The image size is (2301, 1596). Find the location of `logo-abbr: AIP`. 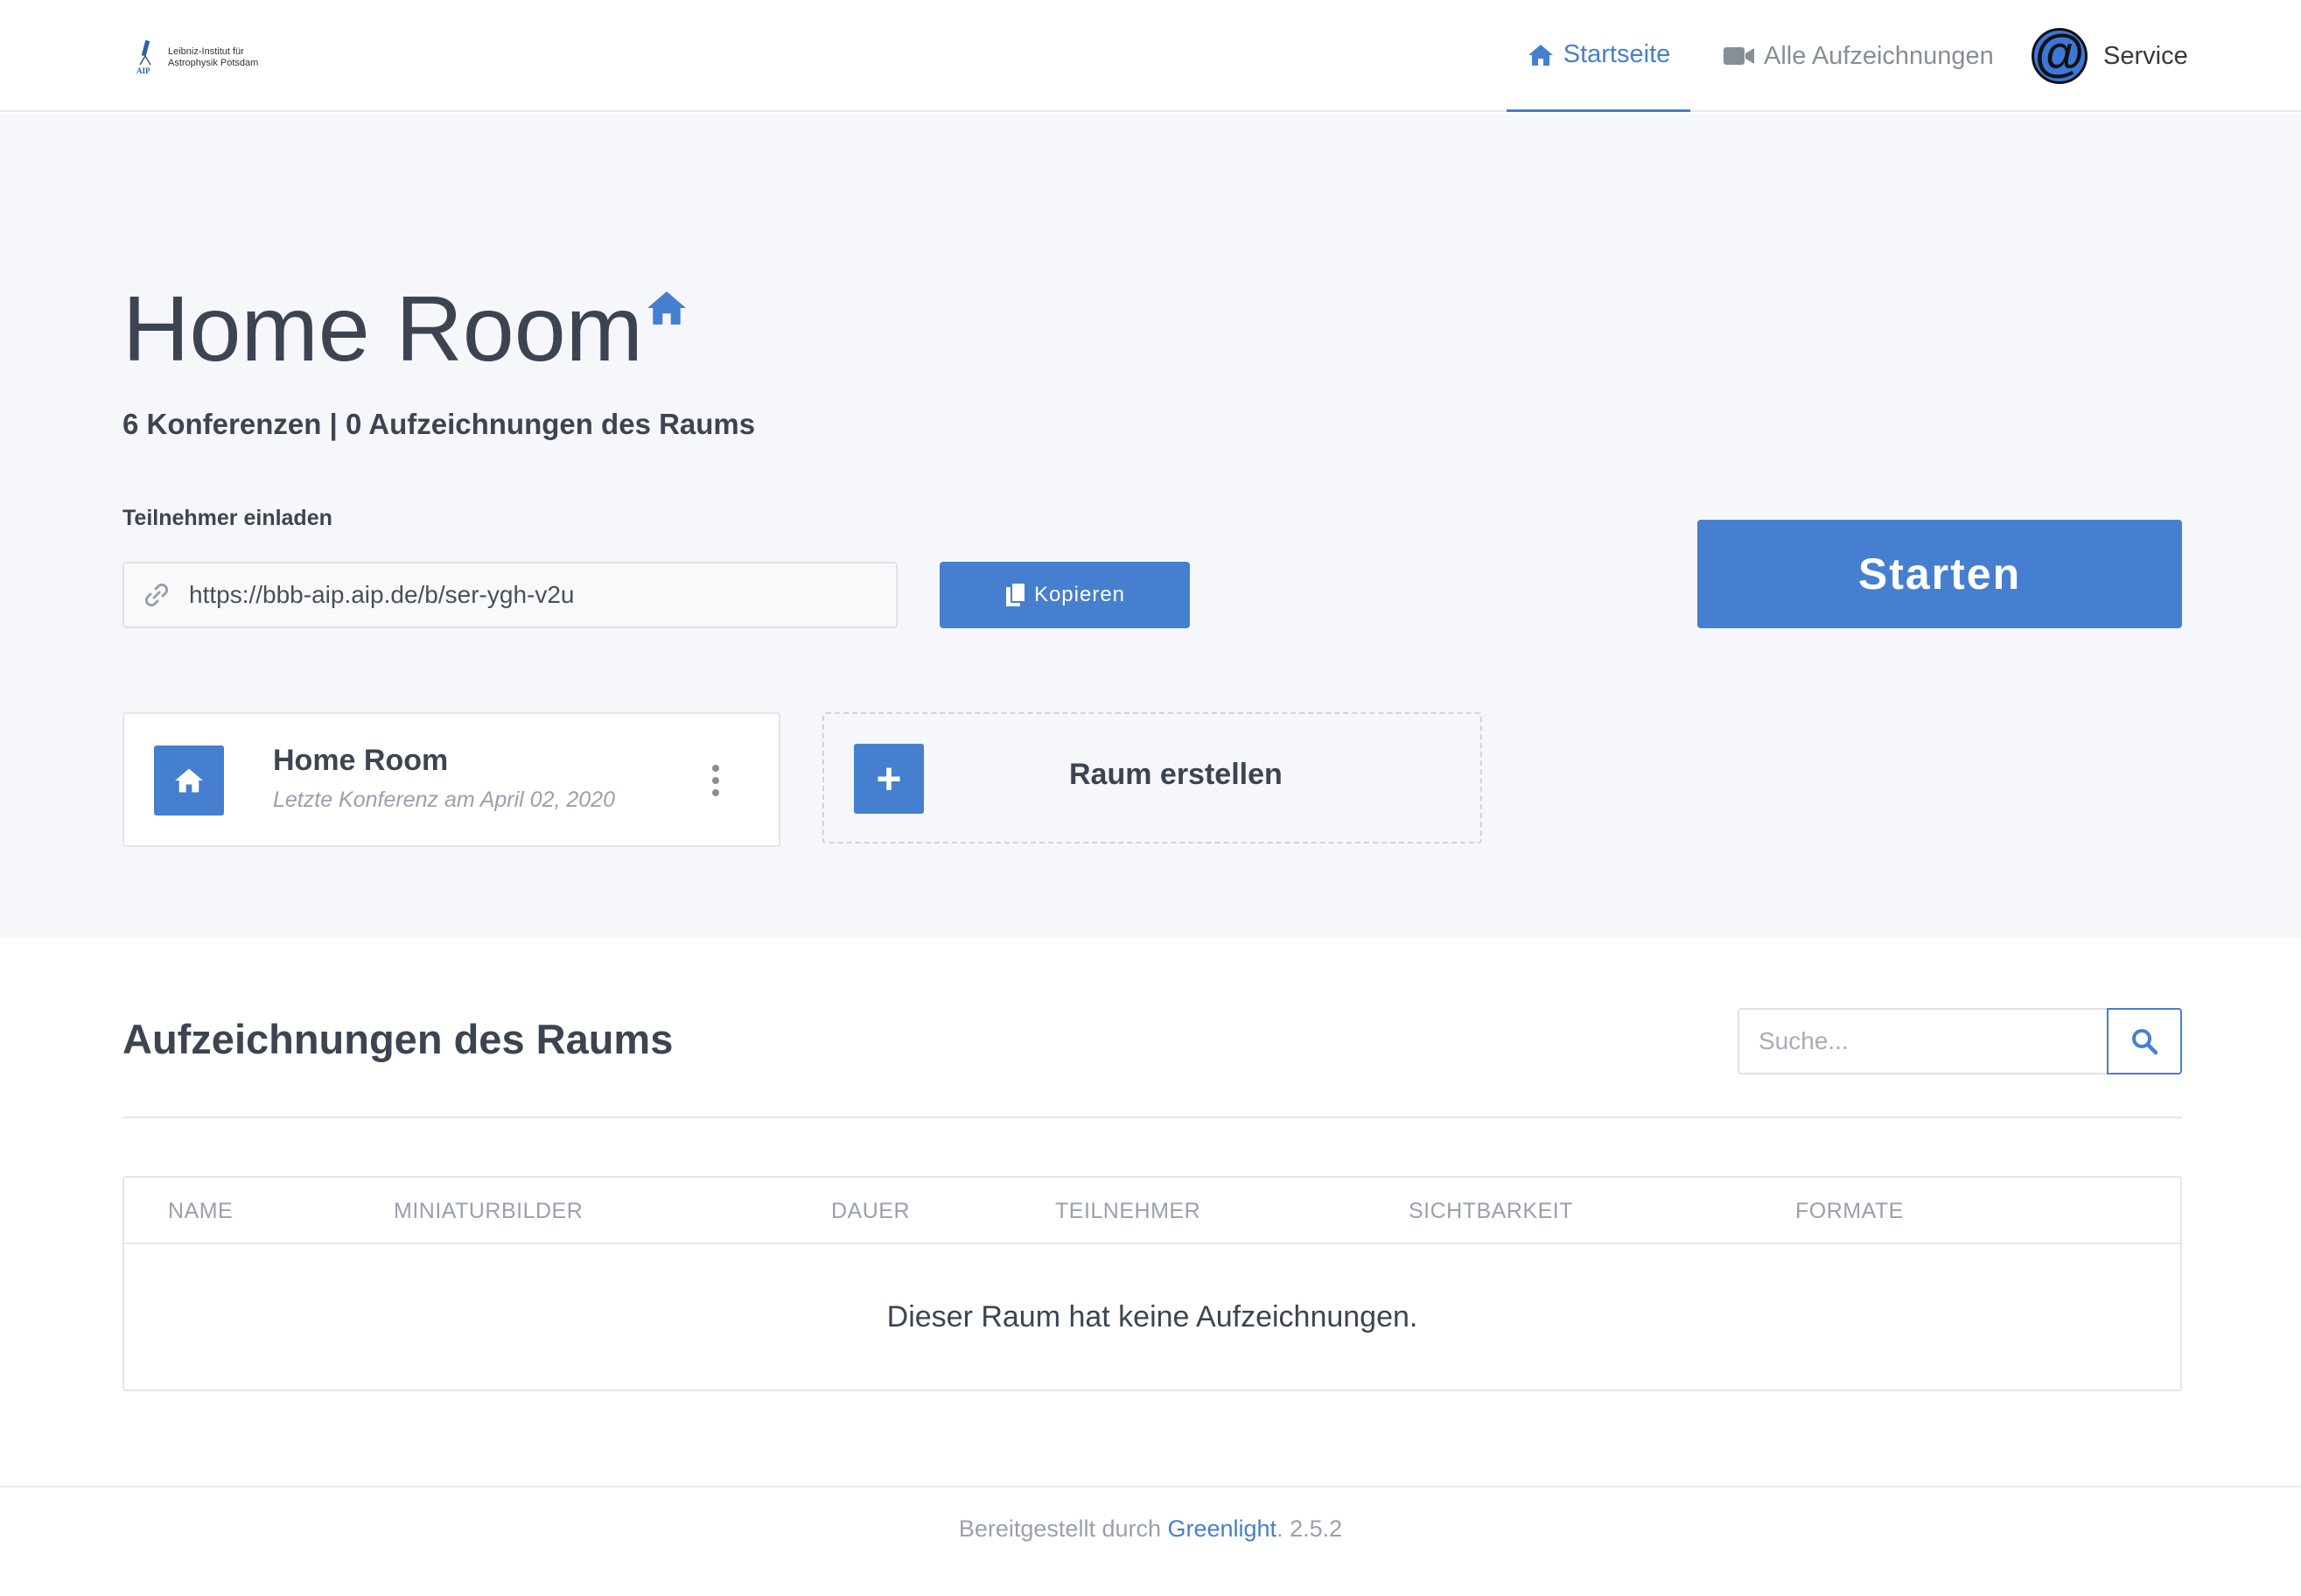

logo-abbr: AIP is located at coordinates (143, 70).